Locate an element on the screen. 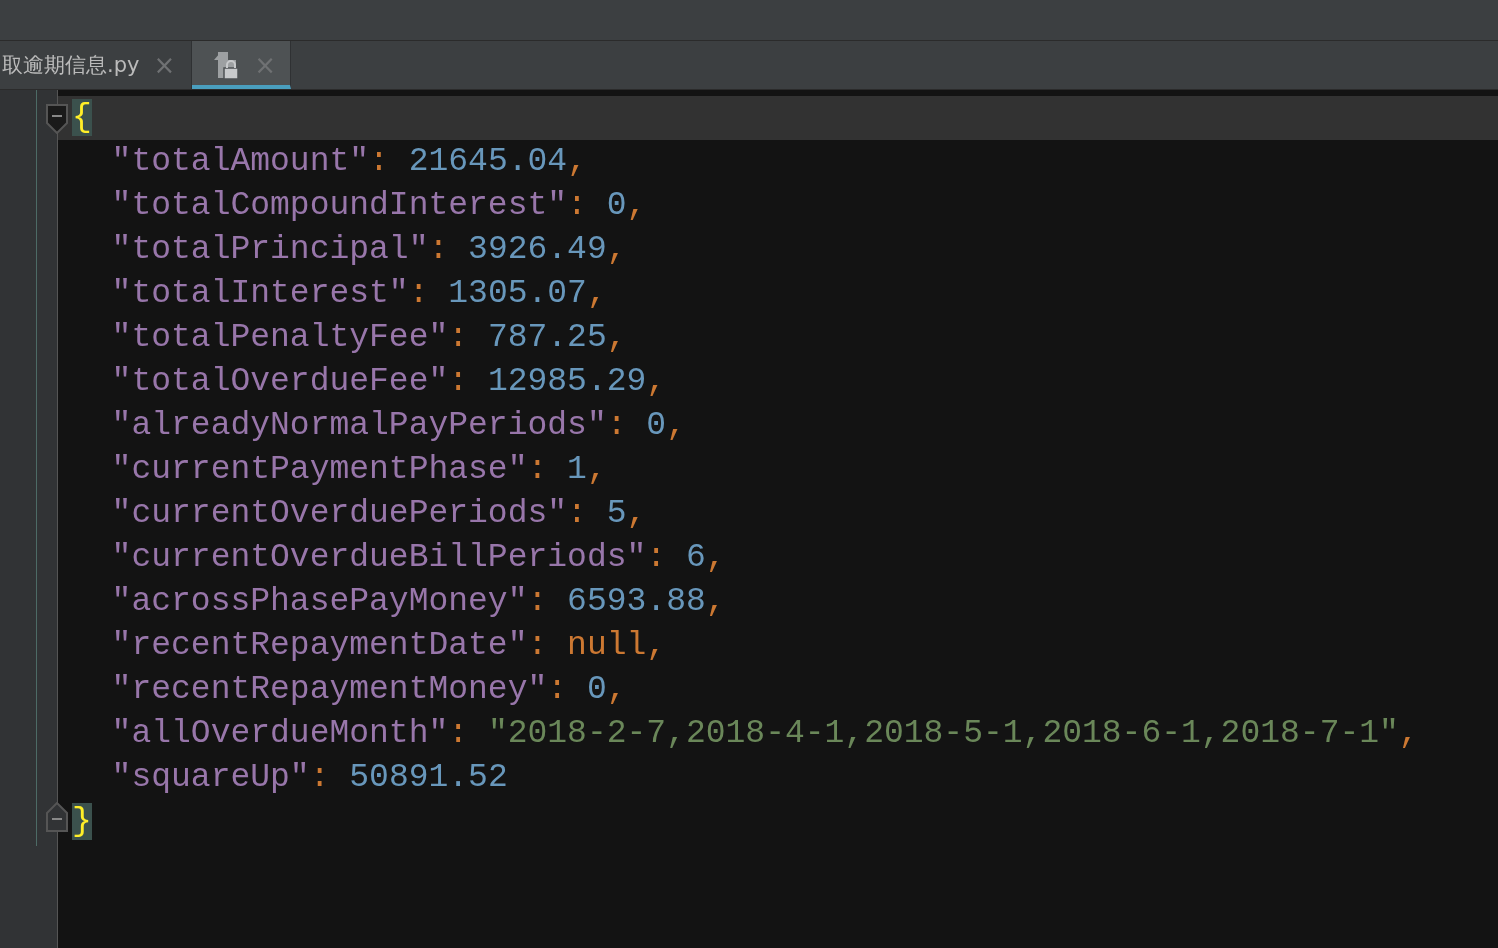  json-value: 3926.49 is located at coordinates (537, 249).